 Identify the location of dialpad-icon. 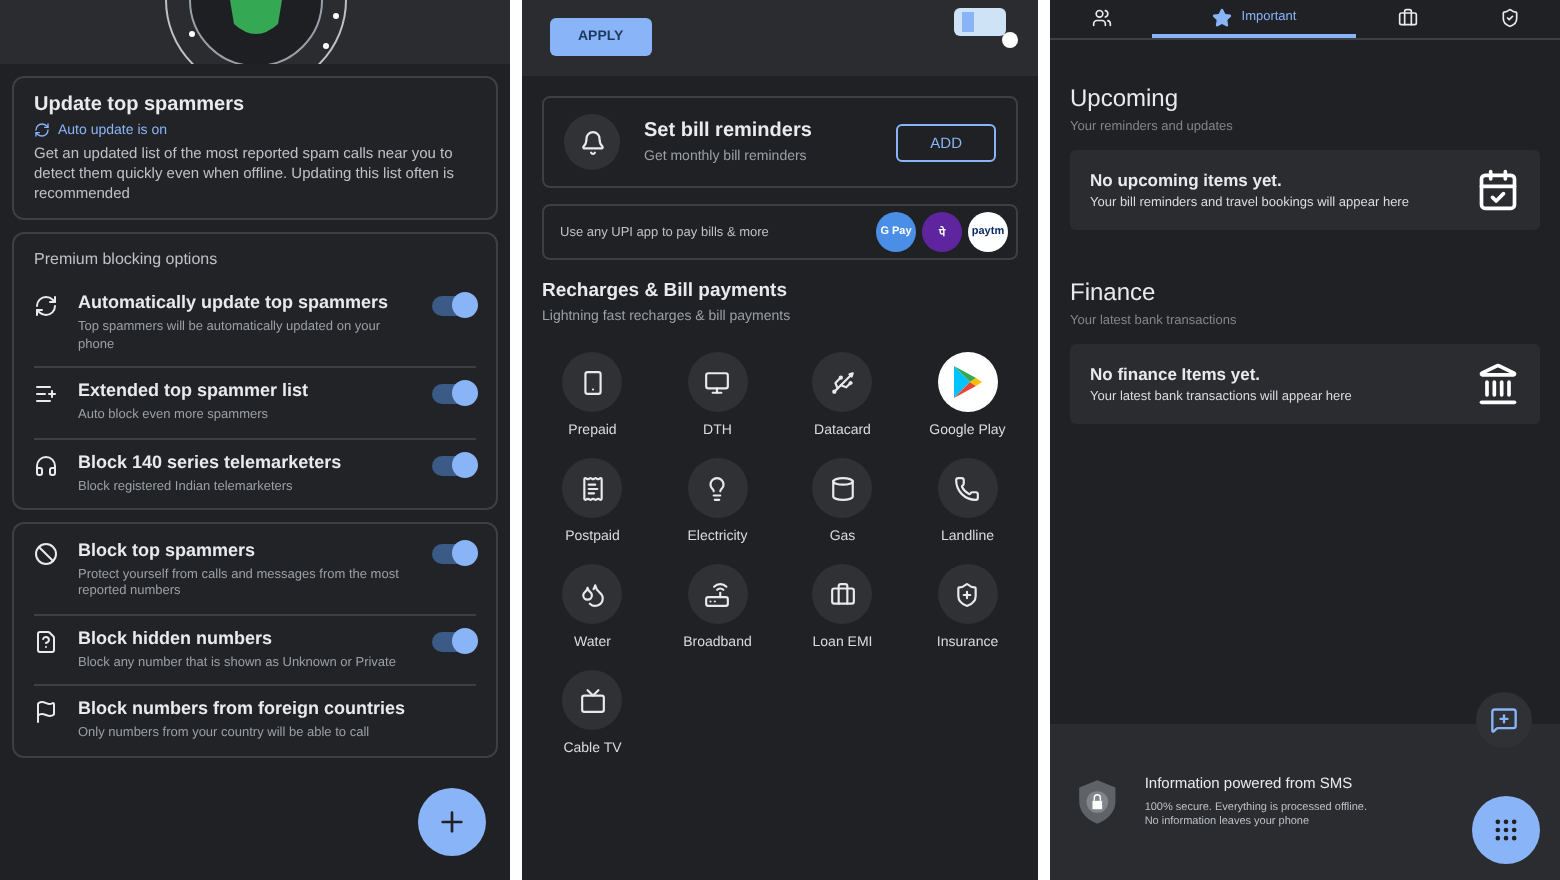
(1506, 830).